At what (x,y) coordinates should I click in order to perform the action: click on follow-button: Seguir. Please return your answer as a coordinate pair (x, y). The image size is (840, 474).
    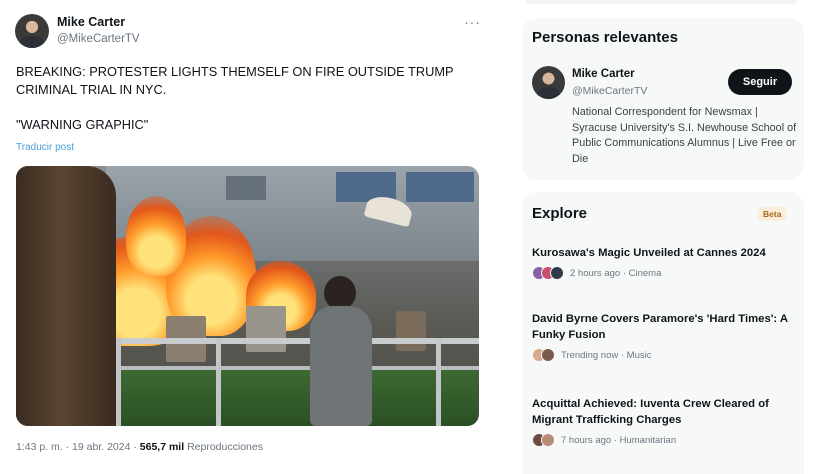
    Looking at the image, I should click on (760, 82).